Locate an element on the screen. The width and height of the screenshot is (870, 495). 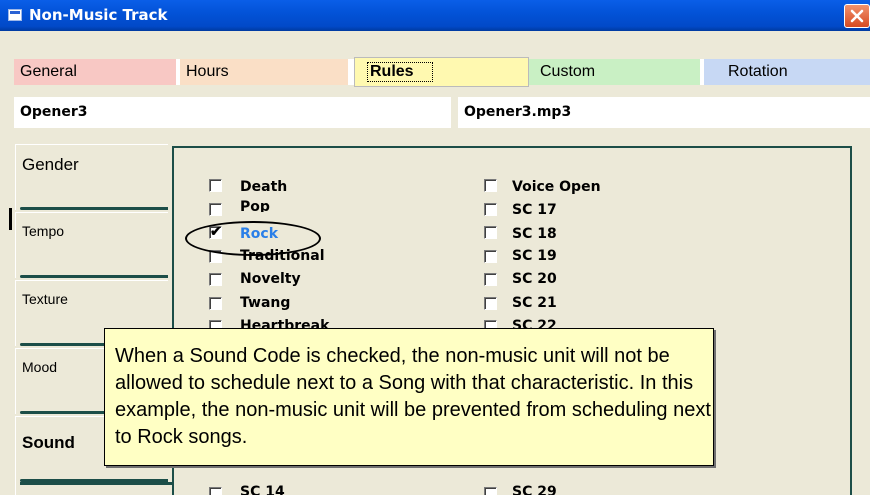
checkbox-twang is located at coordinates (219, 304).